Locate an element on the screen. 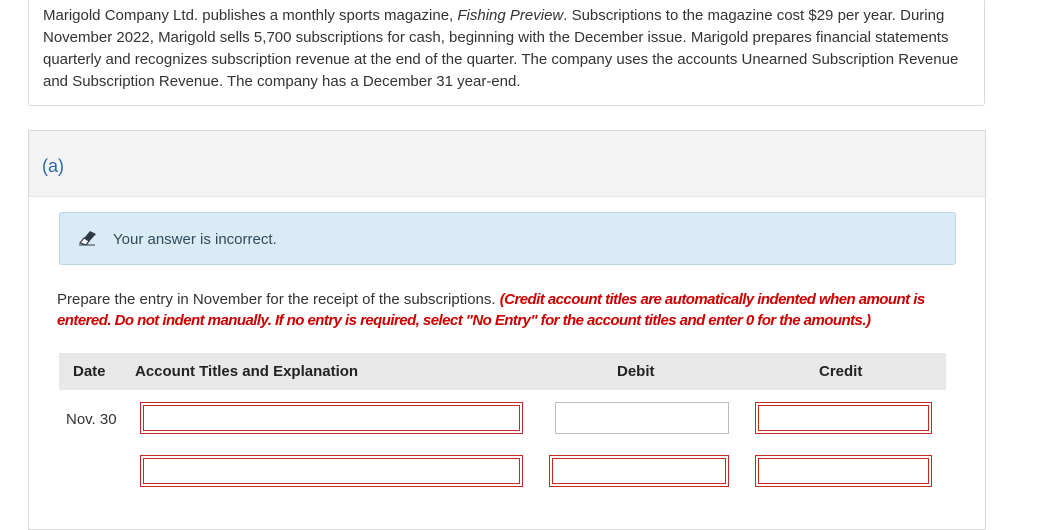 The width and height of the screenshot is (1042, 530). row-1-account-input is located at coordinates (331, 418).